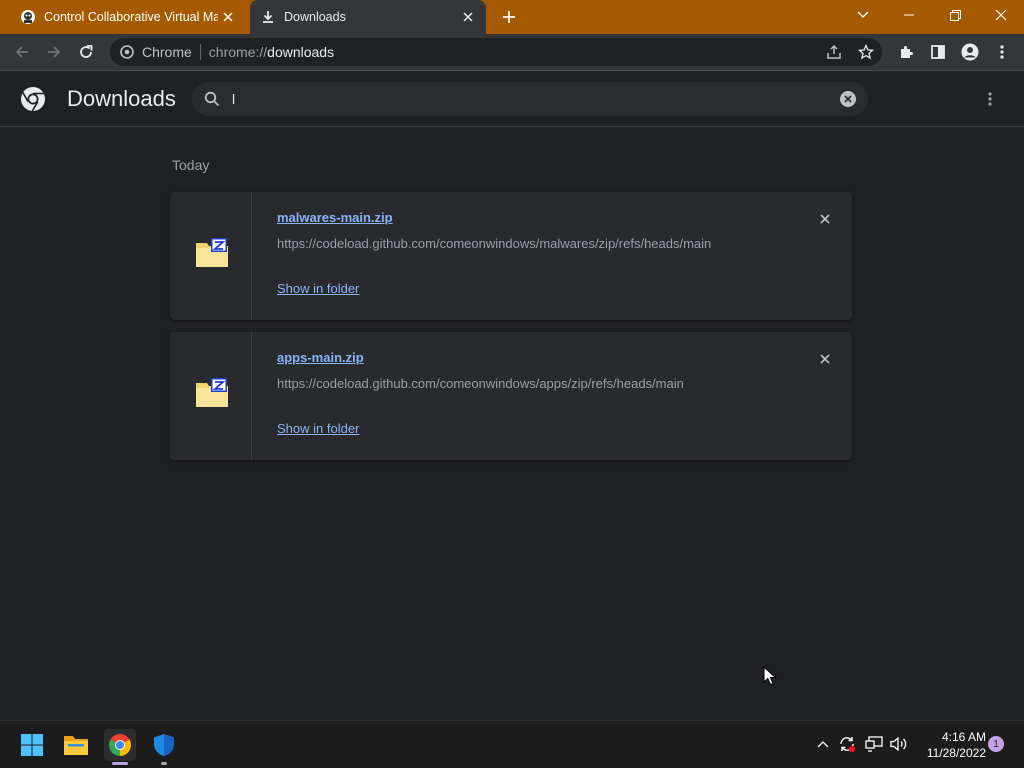  Describe the element at coordinates (28, 17) in the screenshot. I see `robot-favicon-icon` at that location.